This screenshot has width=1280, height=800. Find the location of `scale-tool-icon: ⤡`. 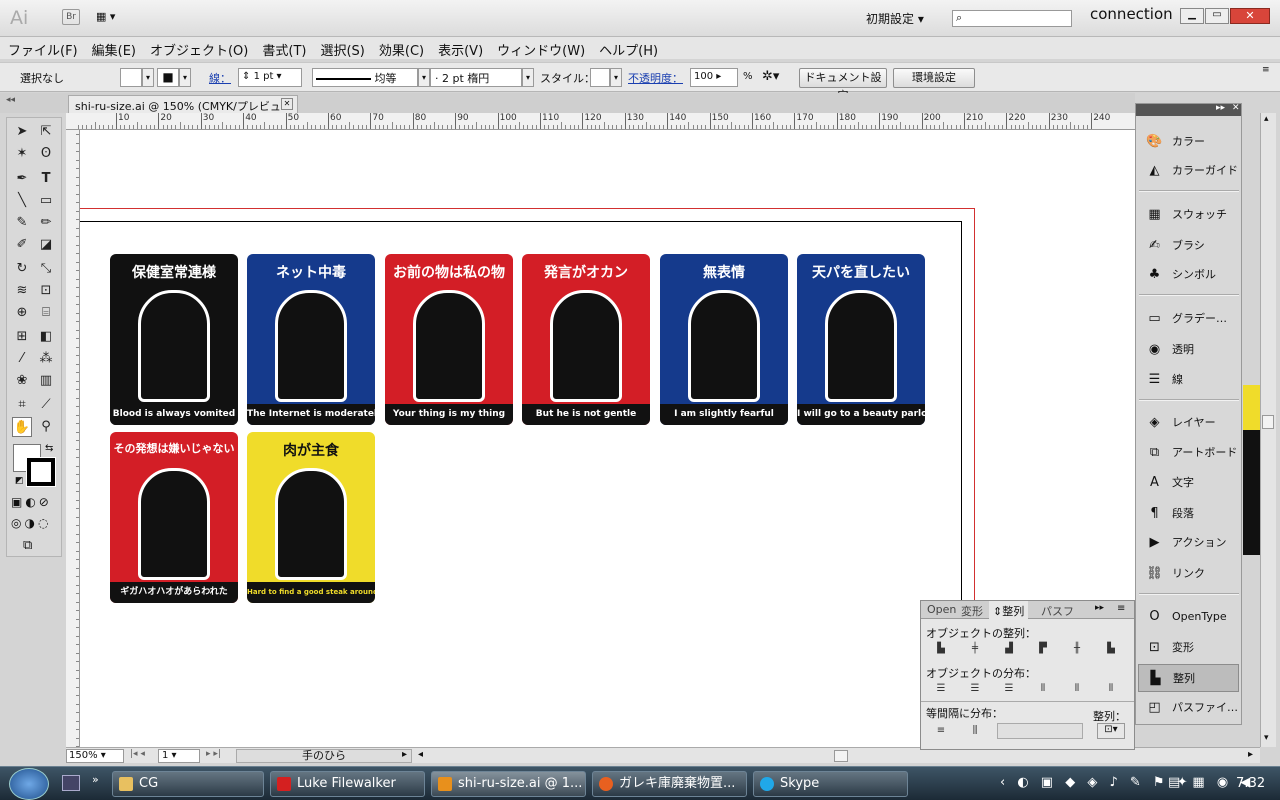

scale-tool-icon: ⤡ is located at coordinates (46, 269).